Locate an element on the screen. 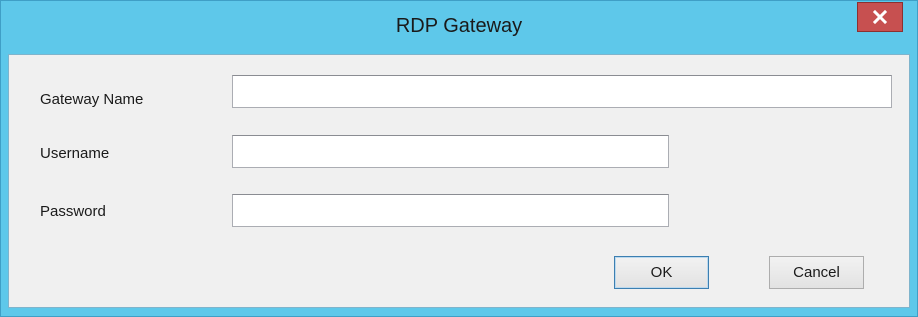  close-button is located at coordinates (880, 17).